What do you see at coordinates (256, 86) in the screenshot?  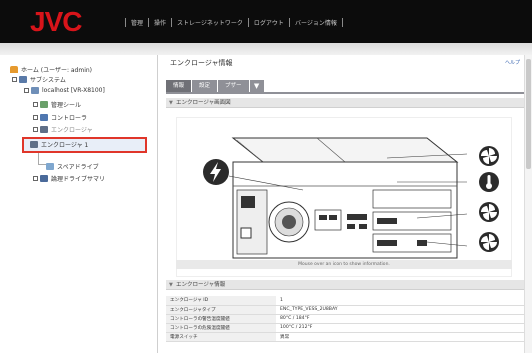 I see `tab-more-dropdown: ▼` at bounding box center [256, 86].